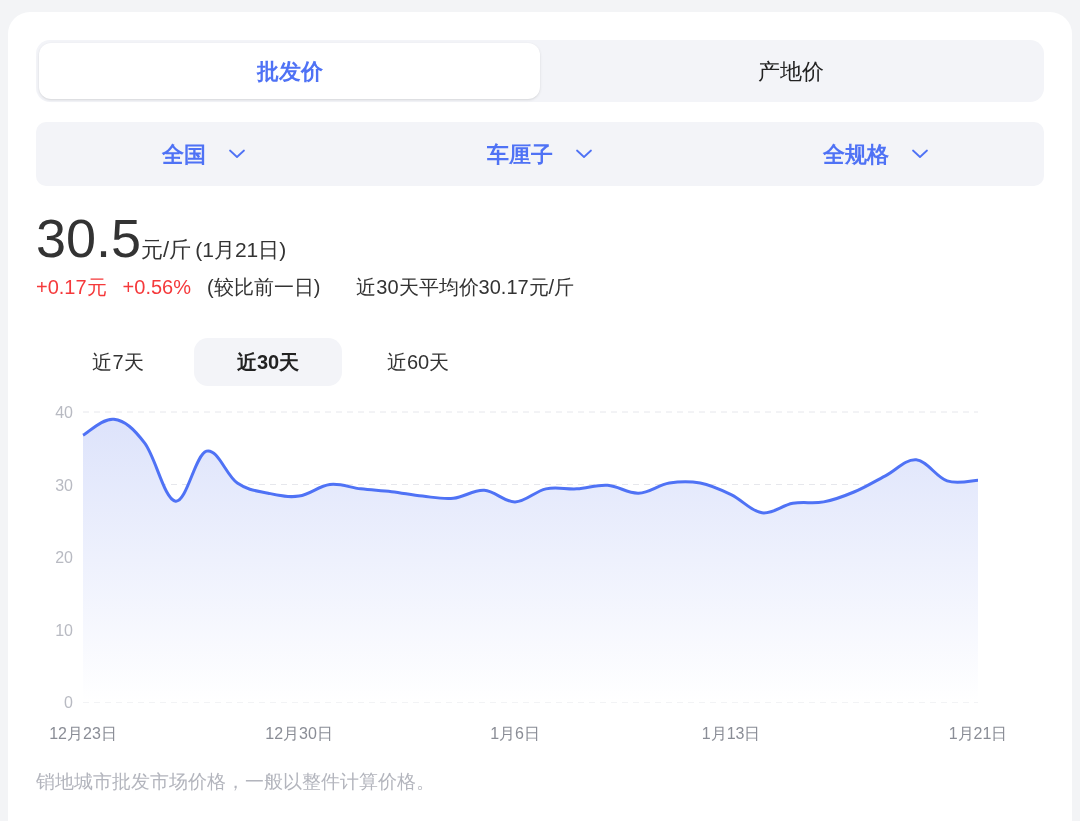 This screenshot has width=1080, height=821. Describe the element at coordinates (289, 71) in the screenshot. I see `price-tab: 批发价` at that location.